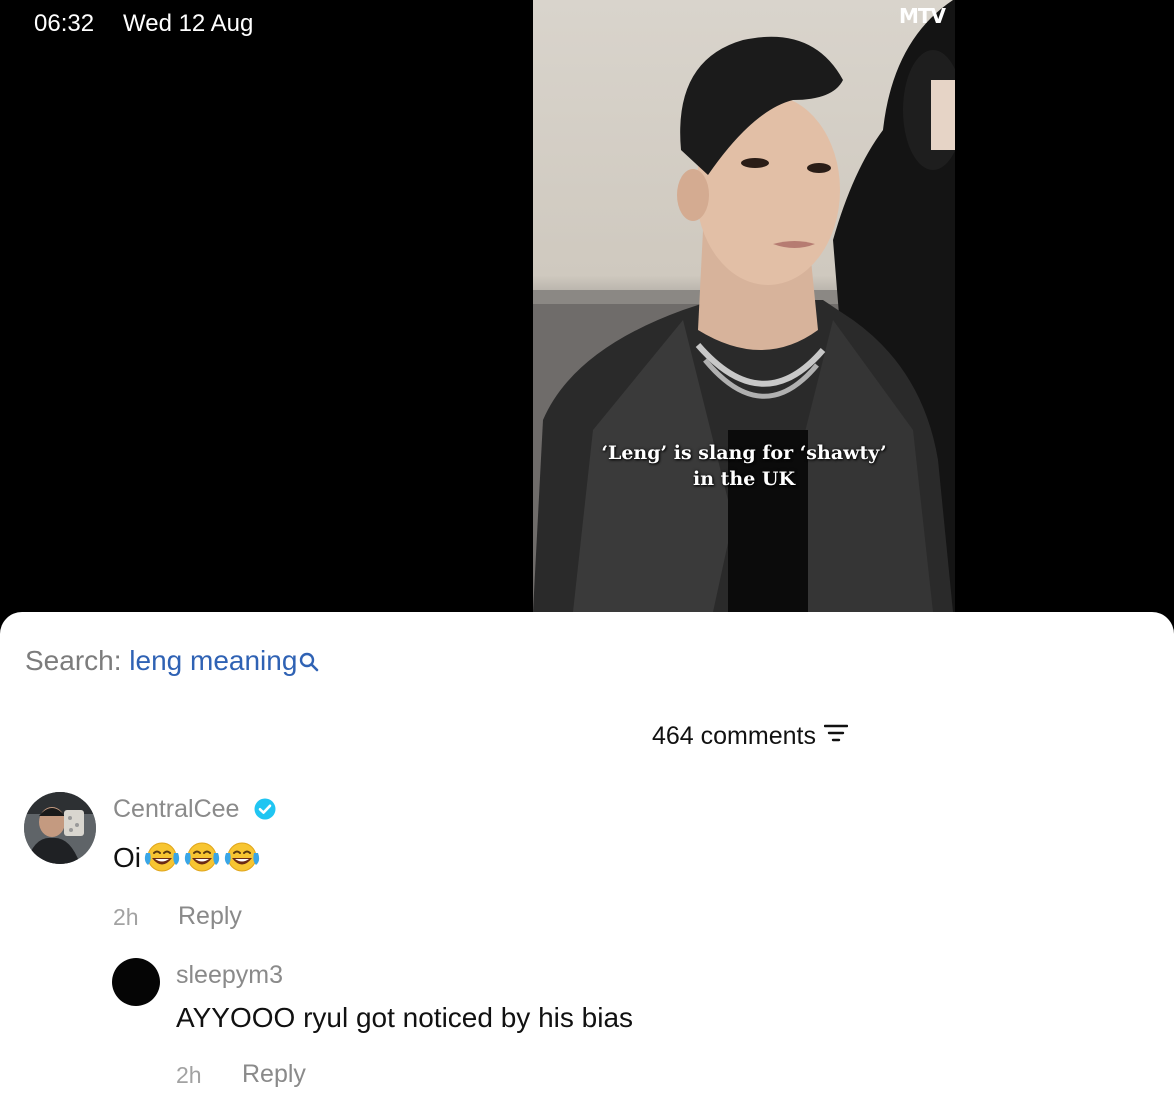  I want to click on search-prefix-label: Search:, so click(77, 660).